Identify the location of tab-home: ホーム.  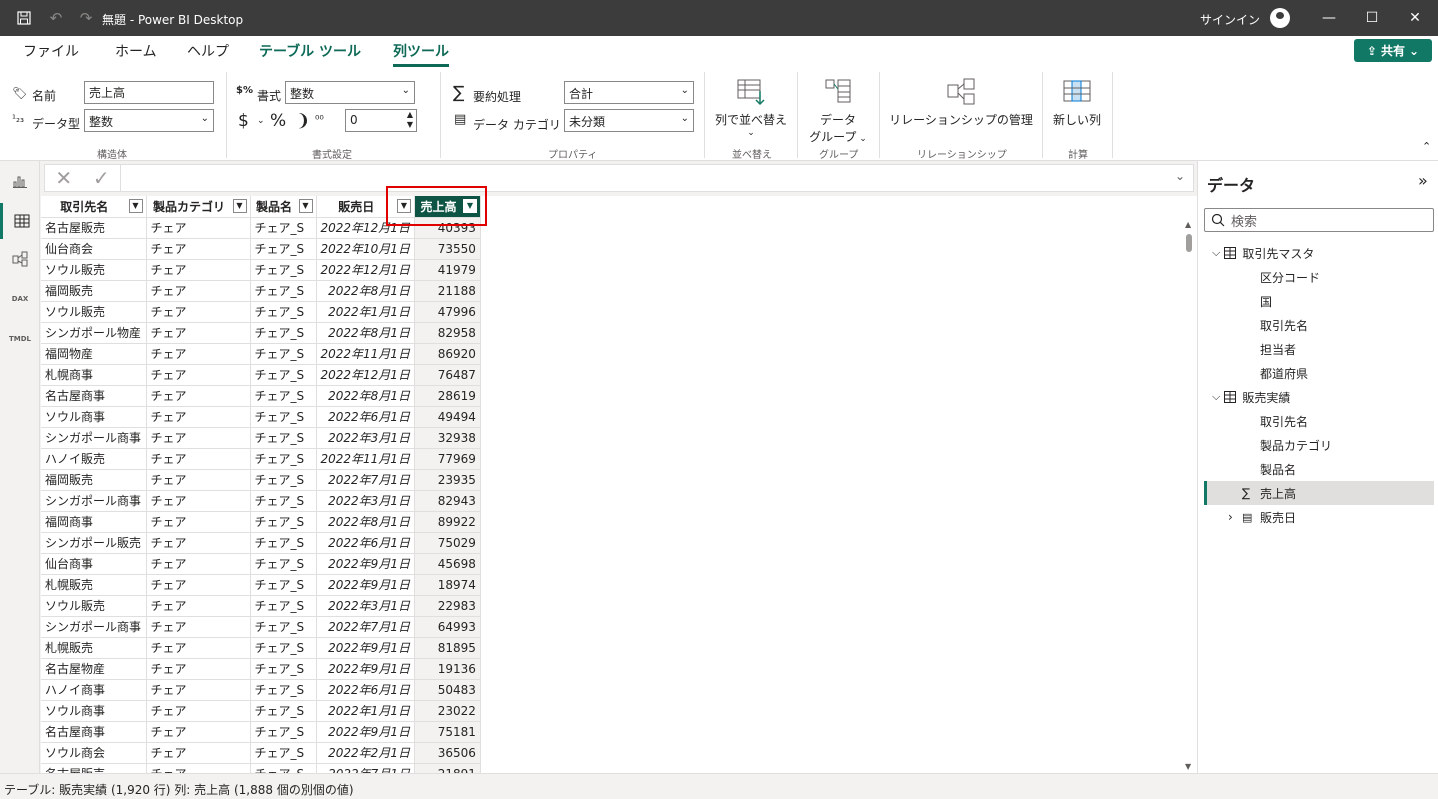
(136, 51).